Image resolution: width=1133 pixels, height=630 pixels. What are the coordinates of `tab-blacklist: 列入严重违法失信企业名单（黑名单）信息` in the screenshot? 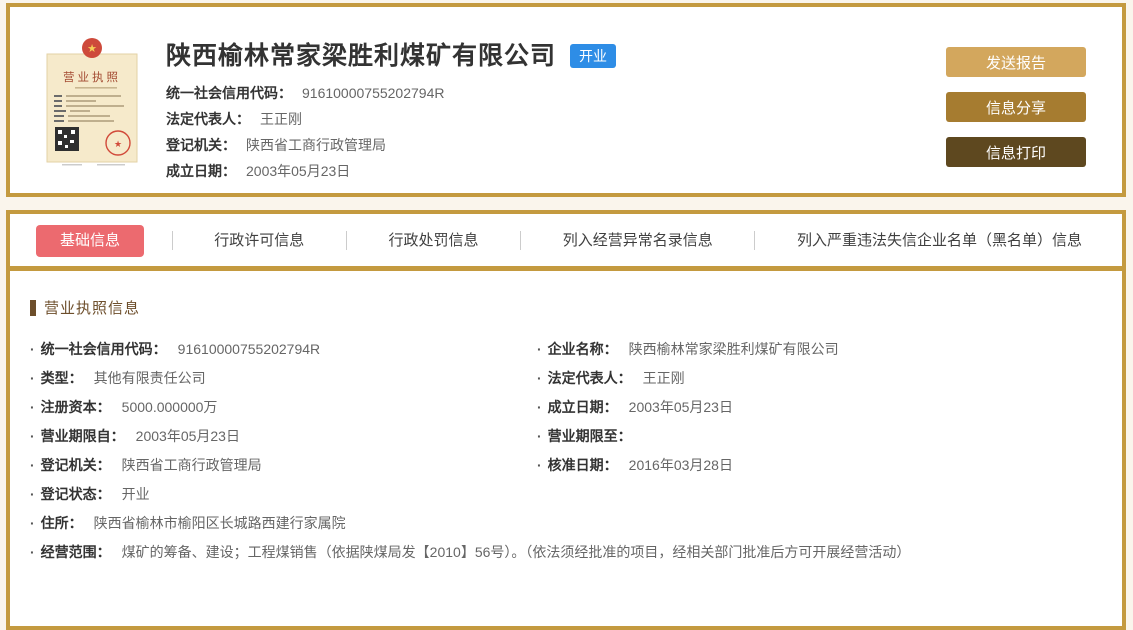 It's located at (939, 241).